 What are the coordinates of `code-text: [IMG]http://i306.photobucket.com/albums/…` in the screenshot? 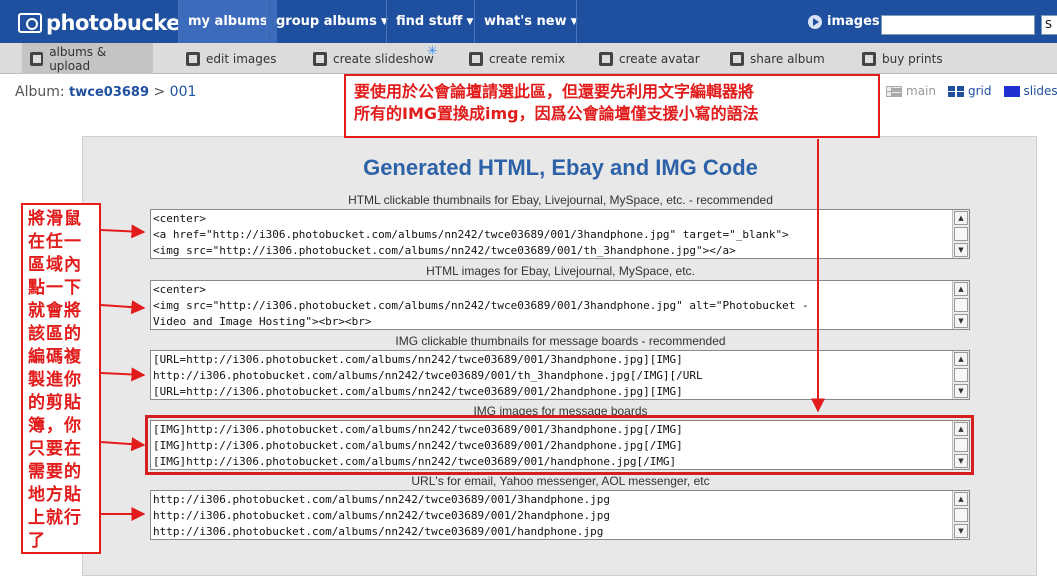 It's located at (552, 446).